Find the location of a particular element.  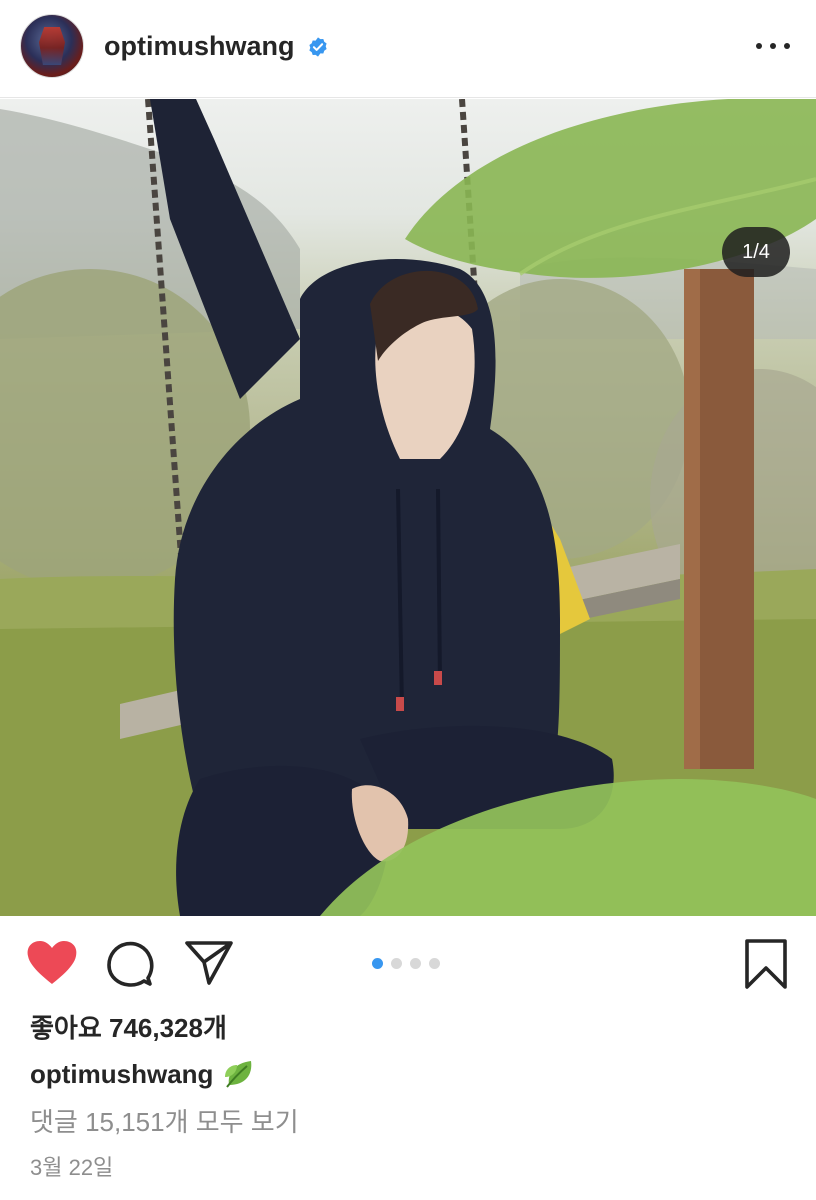

caption: optimushwang is located at coordinates (143, 1074).